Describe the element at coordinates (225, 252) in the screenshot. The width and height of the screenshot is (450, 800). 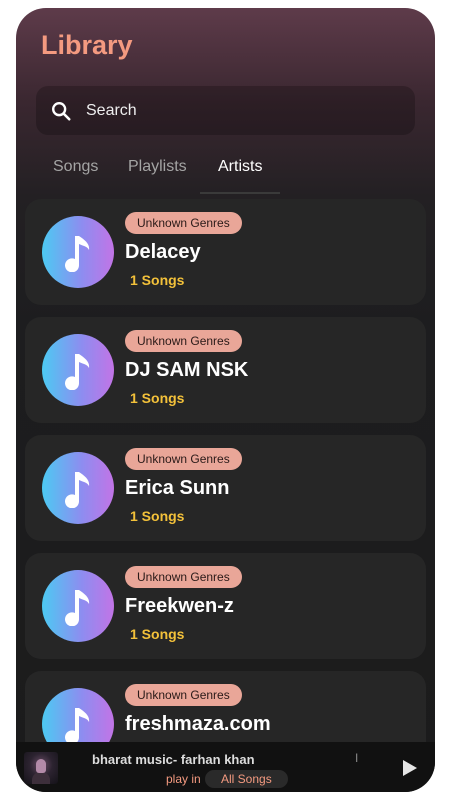
I see `artist-card: Unknown Genres Delacey 1 Songs` at that location.